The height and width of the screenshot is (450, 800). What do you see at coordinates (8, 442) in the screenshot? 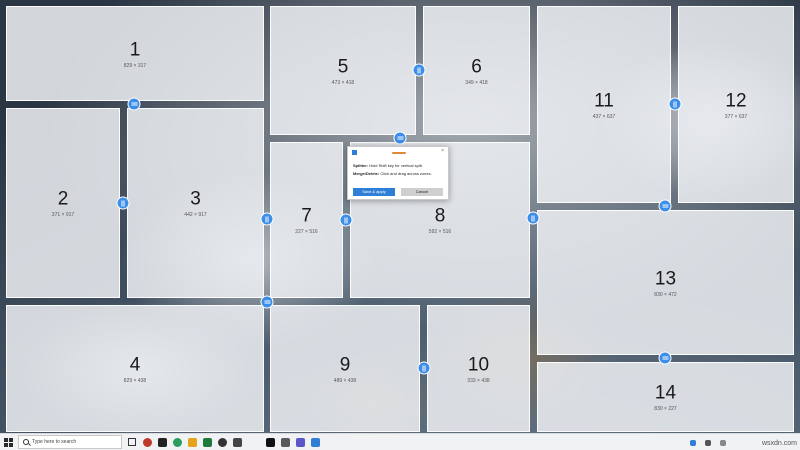
I see `windows-logo-icon` at bounding box center [8, 442].